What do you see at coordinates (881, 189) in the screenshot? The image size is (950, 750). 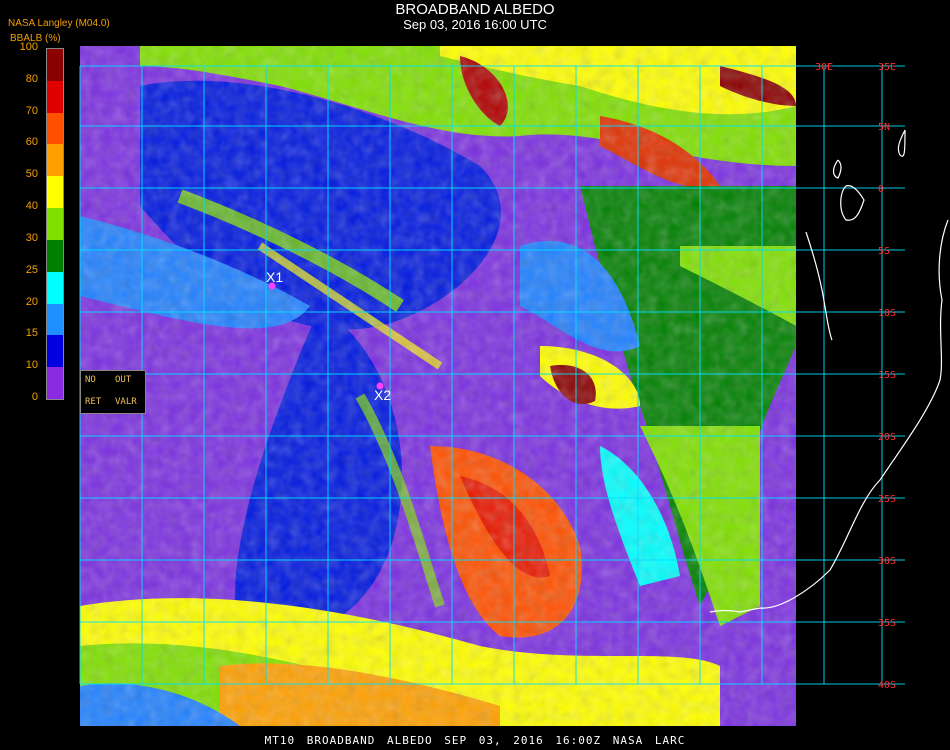 I see `latitude-label: 0` at bounding box center [881, 189].